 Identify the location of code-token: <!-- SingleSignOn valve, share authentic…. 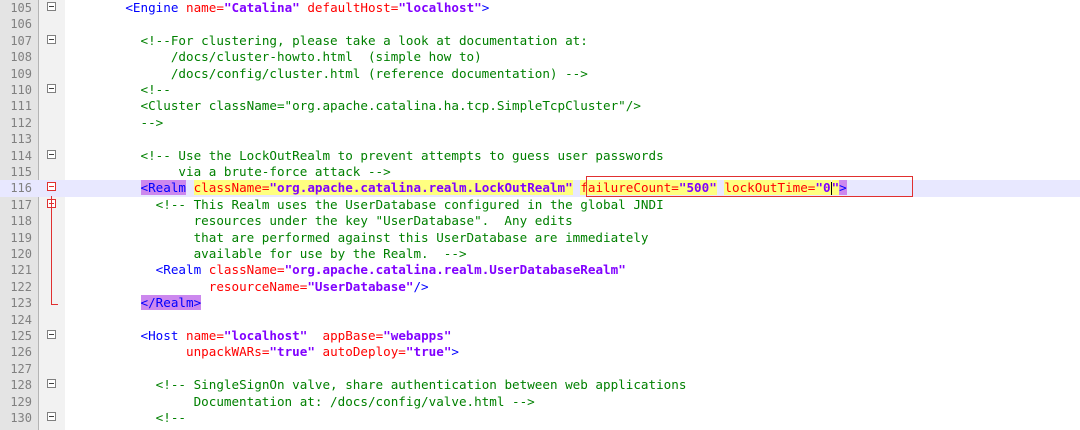
(421, 385).